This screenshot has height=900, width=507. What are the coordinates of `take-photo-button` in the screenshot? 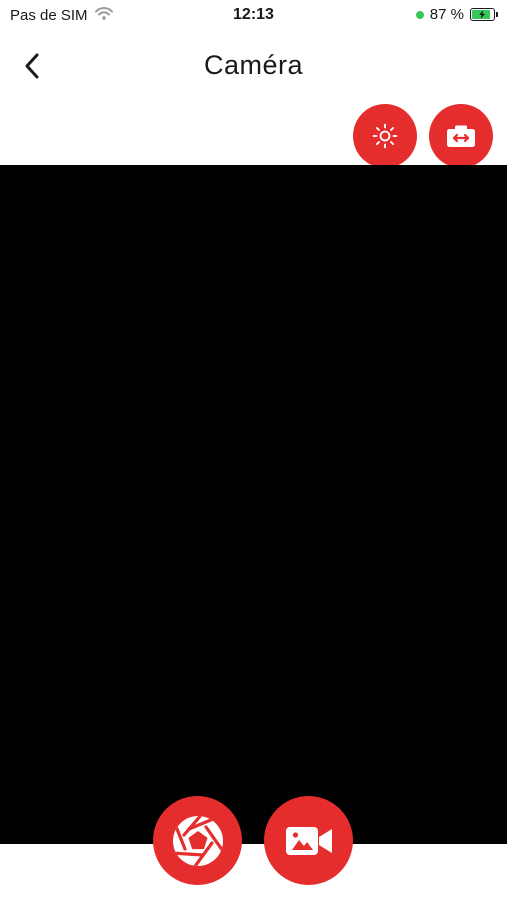 It's located at (197, 840).